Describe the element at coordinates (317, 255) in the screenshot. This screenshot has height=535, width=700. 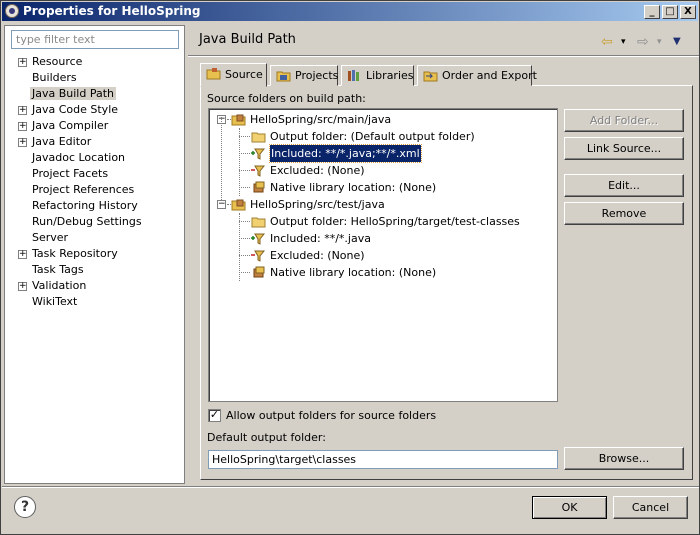
I see `tree-node-label: Excluded: (None)` at that location.